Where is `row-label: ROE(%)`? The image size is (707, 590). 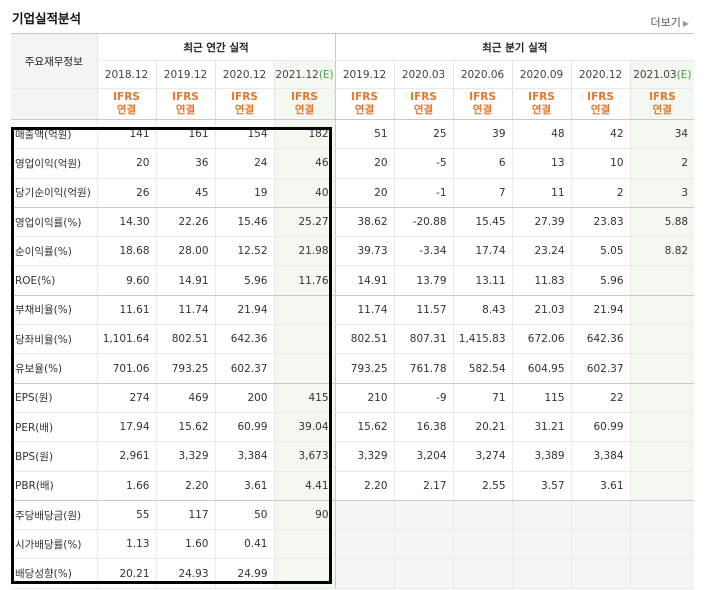
row-label: ROE(%) is located at coordinates (54, 280).